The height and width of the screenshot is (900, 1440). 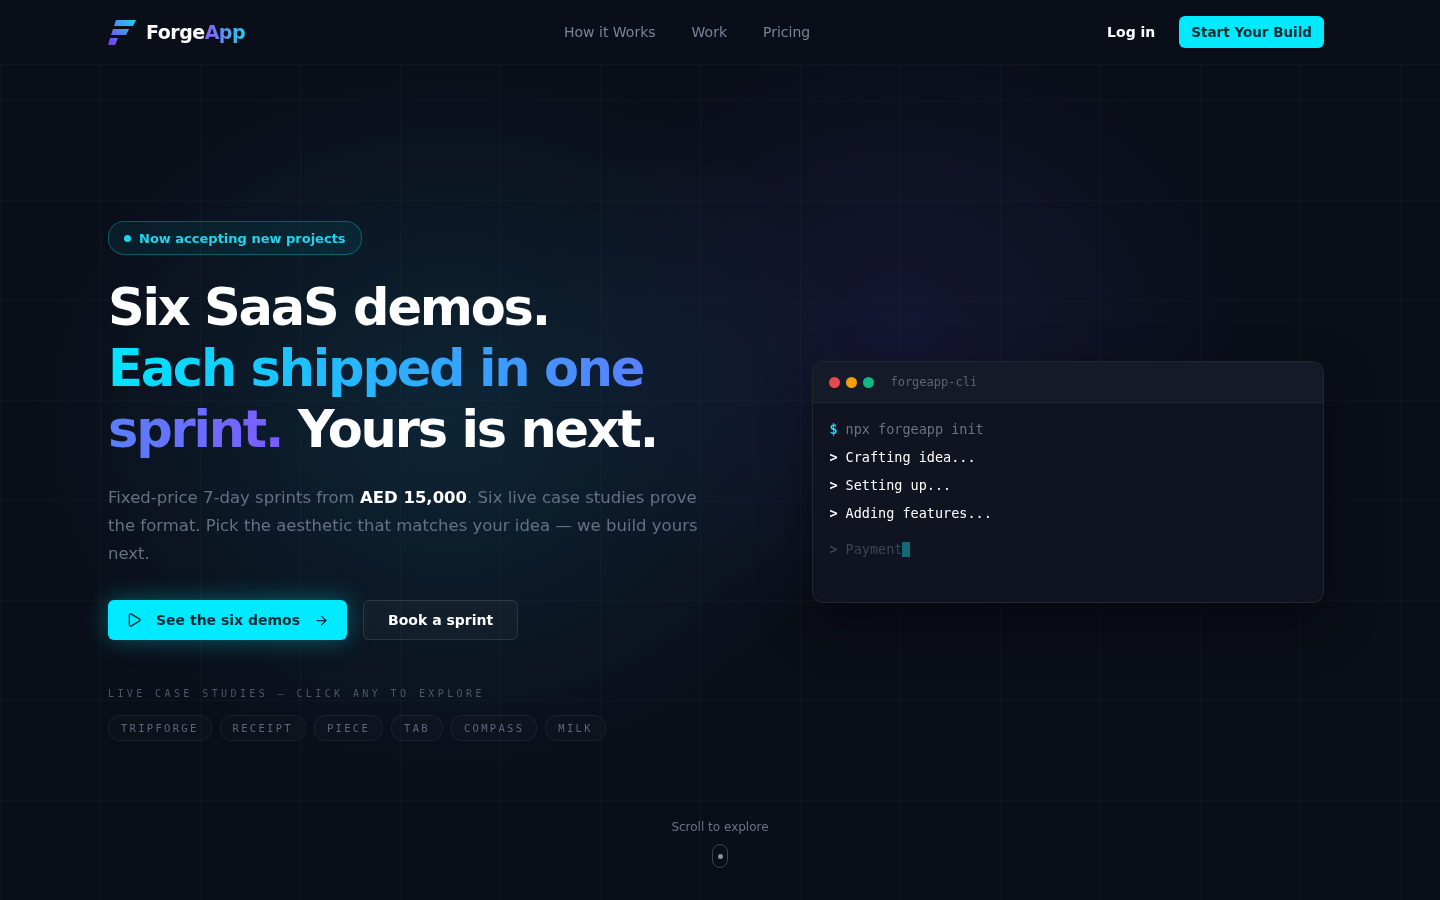 I want to click on logo-icon, so click(x=123, y=32).